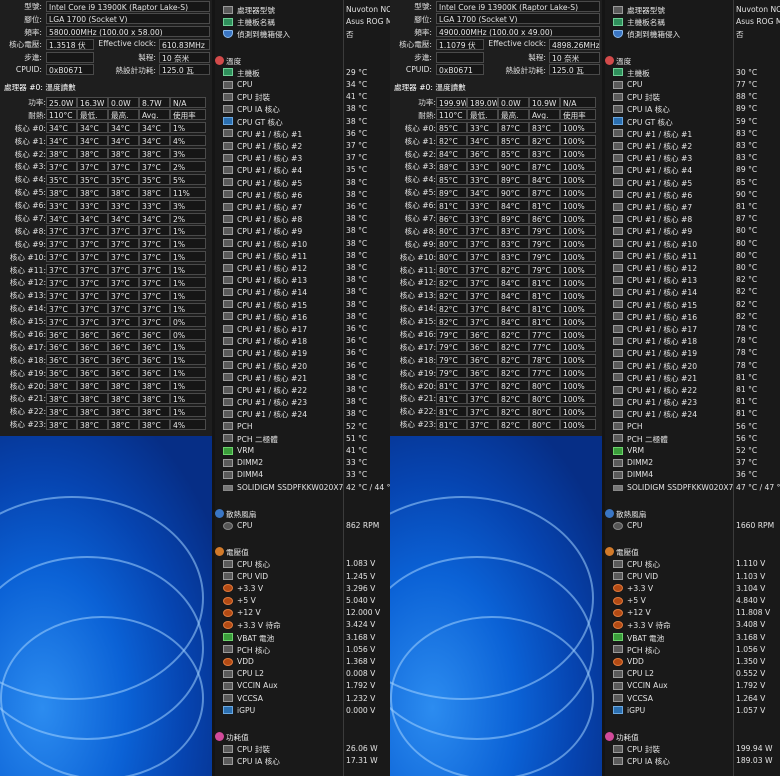 Image resolution: width=780 pixels, height=776 pixels. I want to click on sensor-group: 散熱風扇, so click(301, 514).